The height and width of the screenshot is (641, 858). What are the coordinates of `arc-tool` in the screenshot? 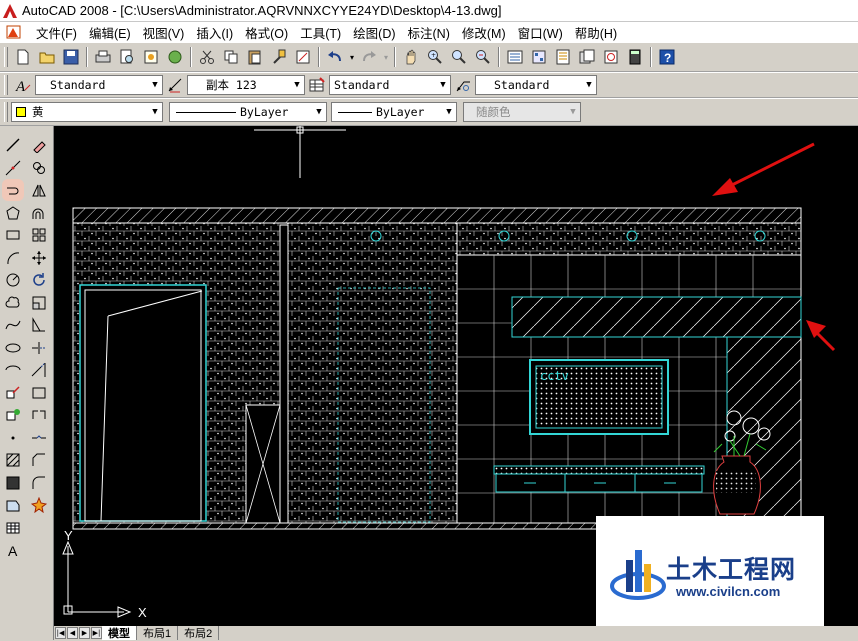 It's located at (13, 258).